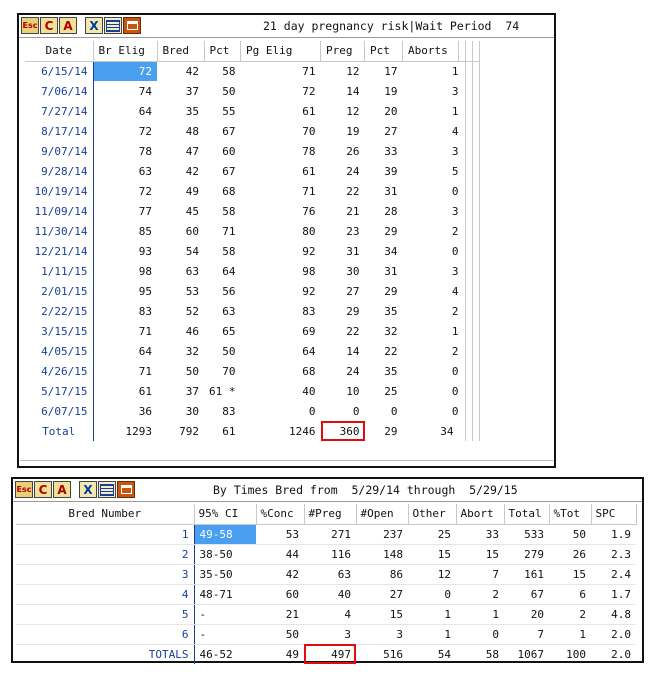 The width and height of the screenshot is (671, 682). What do you see at coordinates (252, 311) in the screenshot?
I see `table-row: 2/22/15 83 52 63 83 29 35 2` at bounding box center [252, 311].